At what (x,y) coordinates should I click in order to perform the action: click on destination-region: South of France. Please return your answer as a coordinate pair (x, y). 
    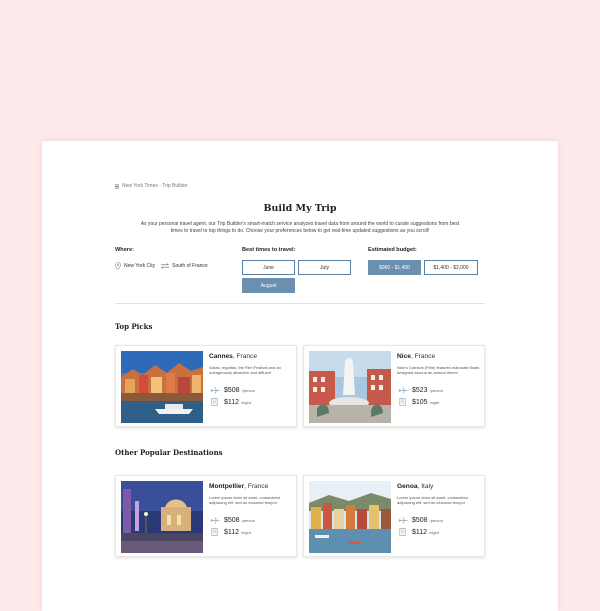
    Looking at the image, I should click on (190, 266).